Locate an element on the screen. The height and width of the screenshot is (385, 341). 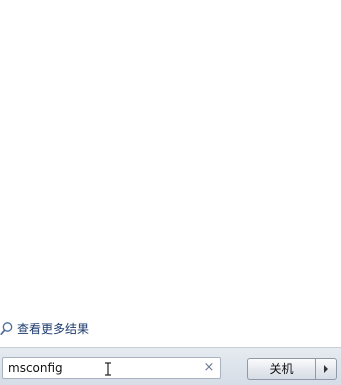
search-input: msconfig × is located at coordinates (111, 368).